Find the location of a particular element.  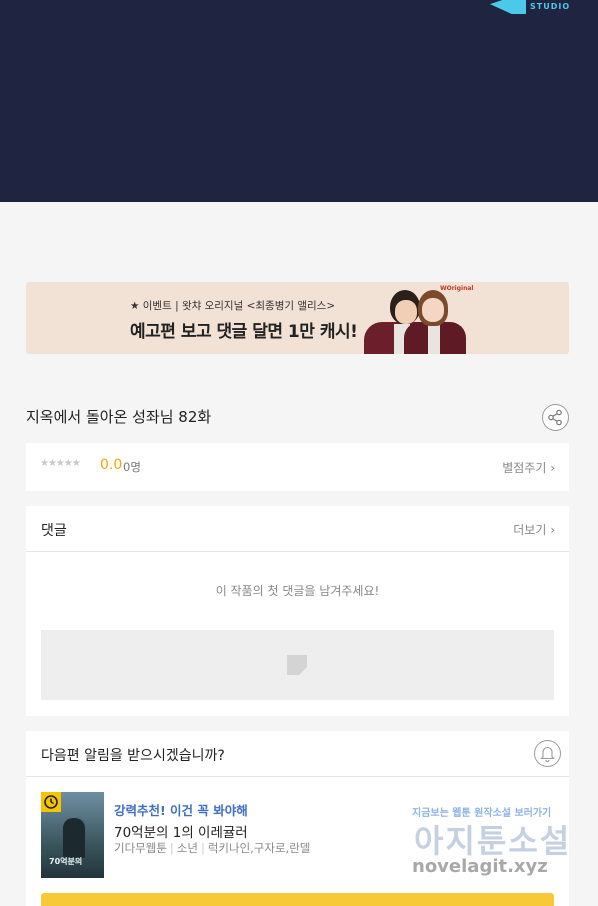

tag-item: 소년 is located at coordinates (187, 848).